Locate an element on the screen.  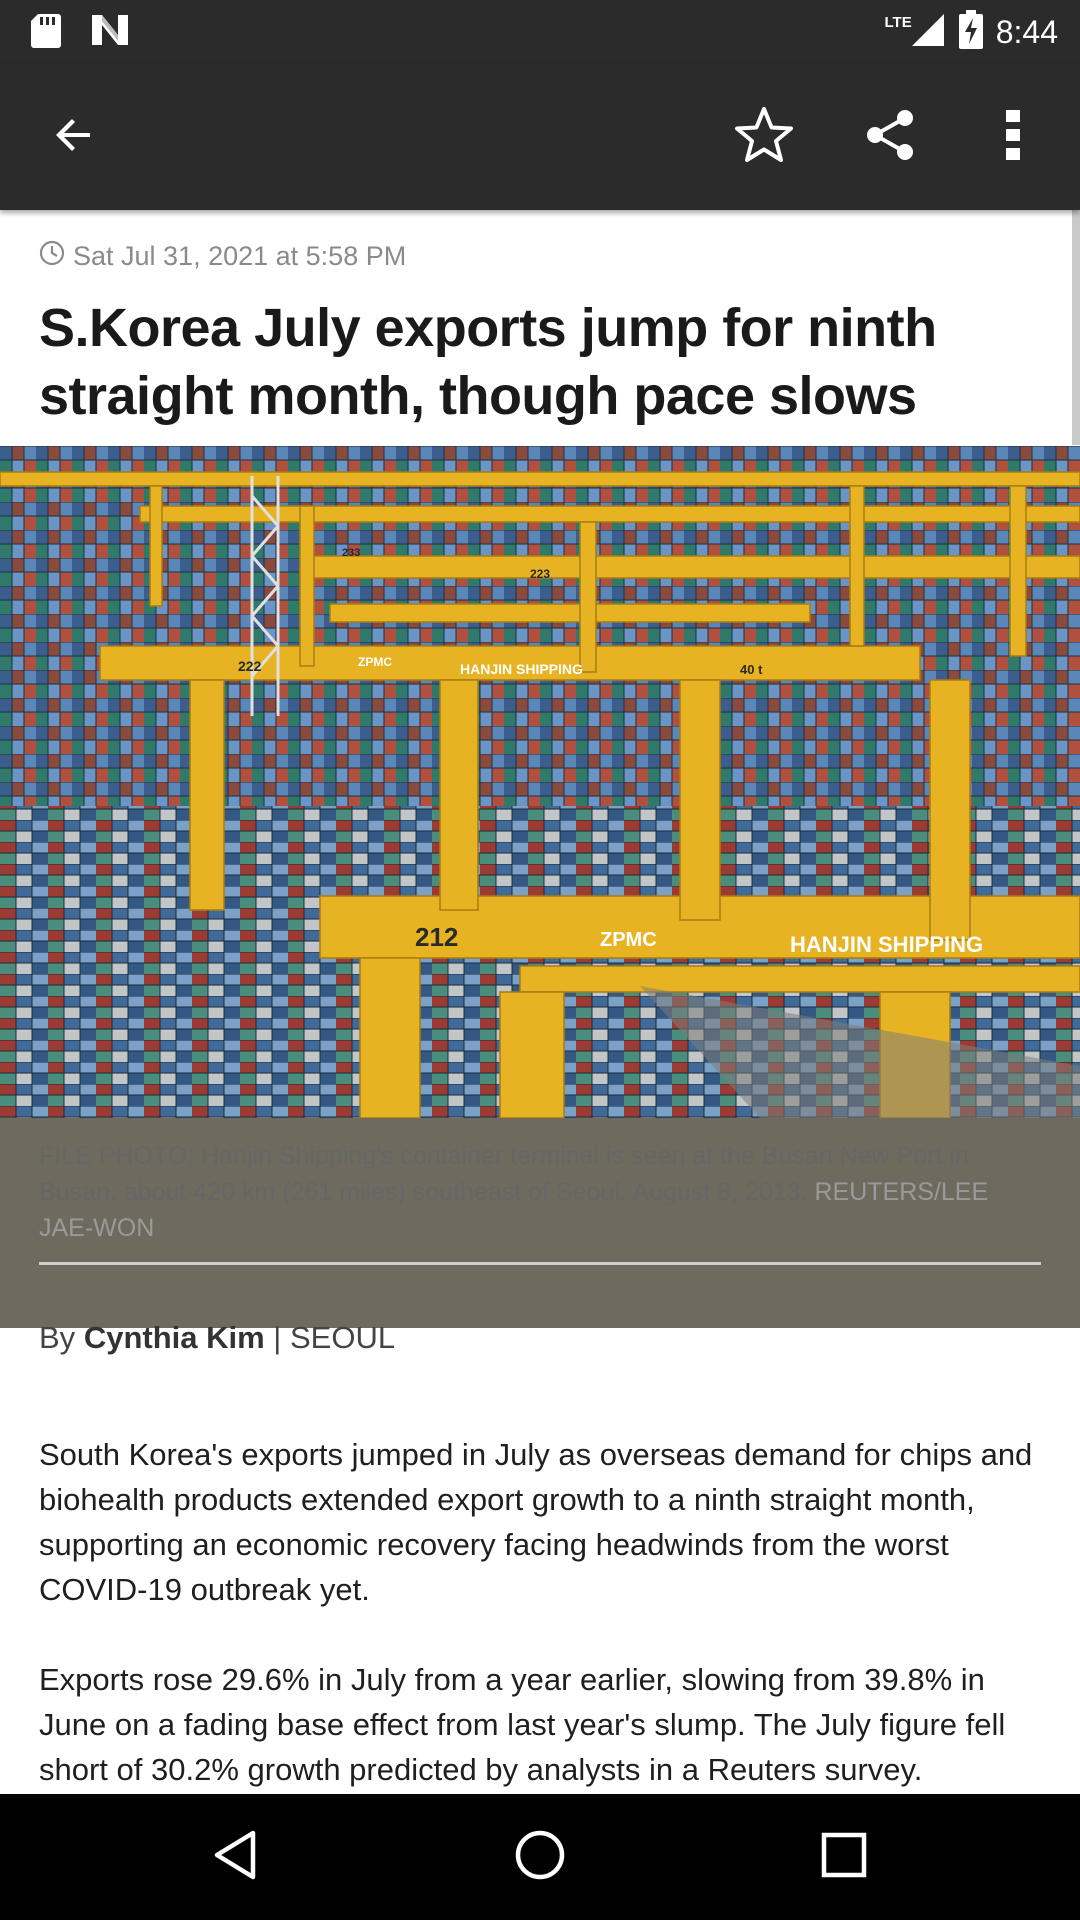
svg-text: 233 is located at coordinates (351, 553).